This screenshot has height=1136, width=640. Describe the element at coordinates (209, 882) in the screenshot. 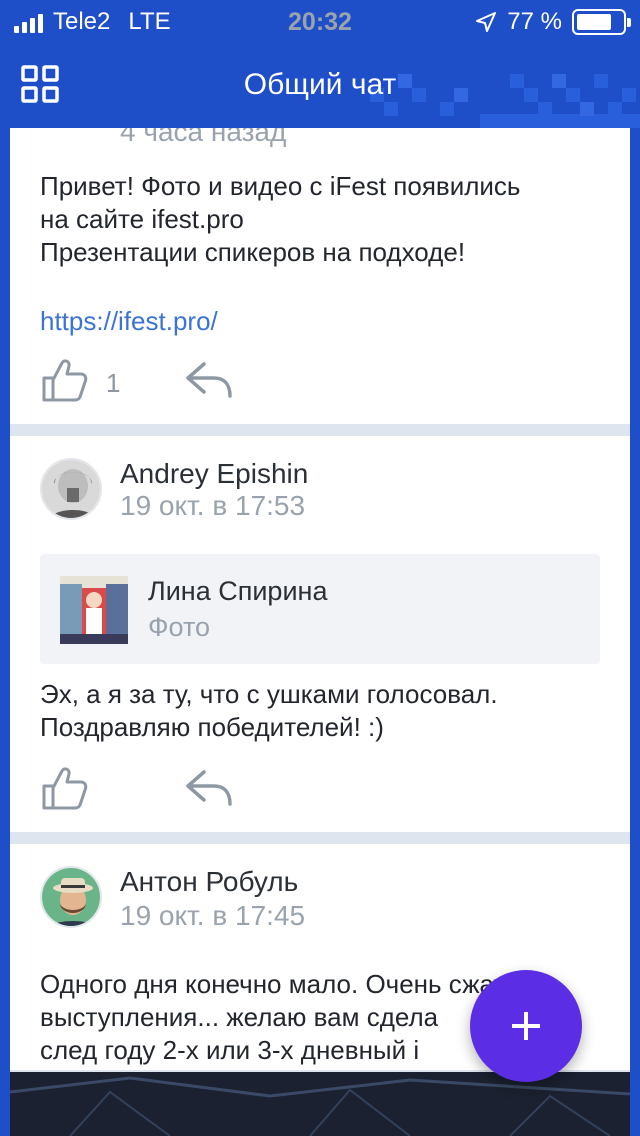

I see `post-author: Антон Робуль` at that location.